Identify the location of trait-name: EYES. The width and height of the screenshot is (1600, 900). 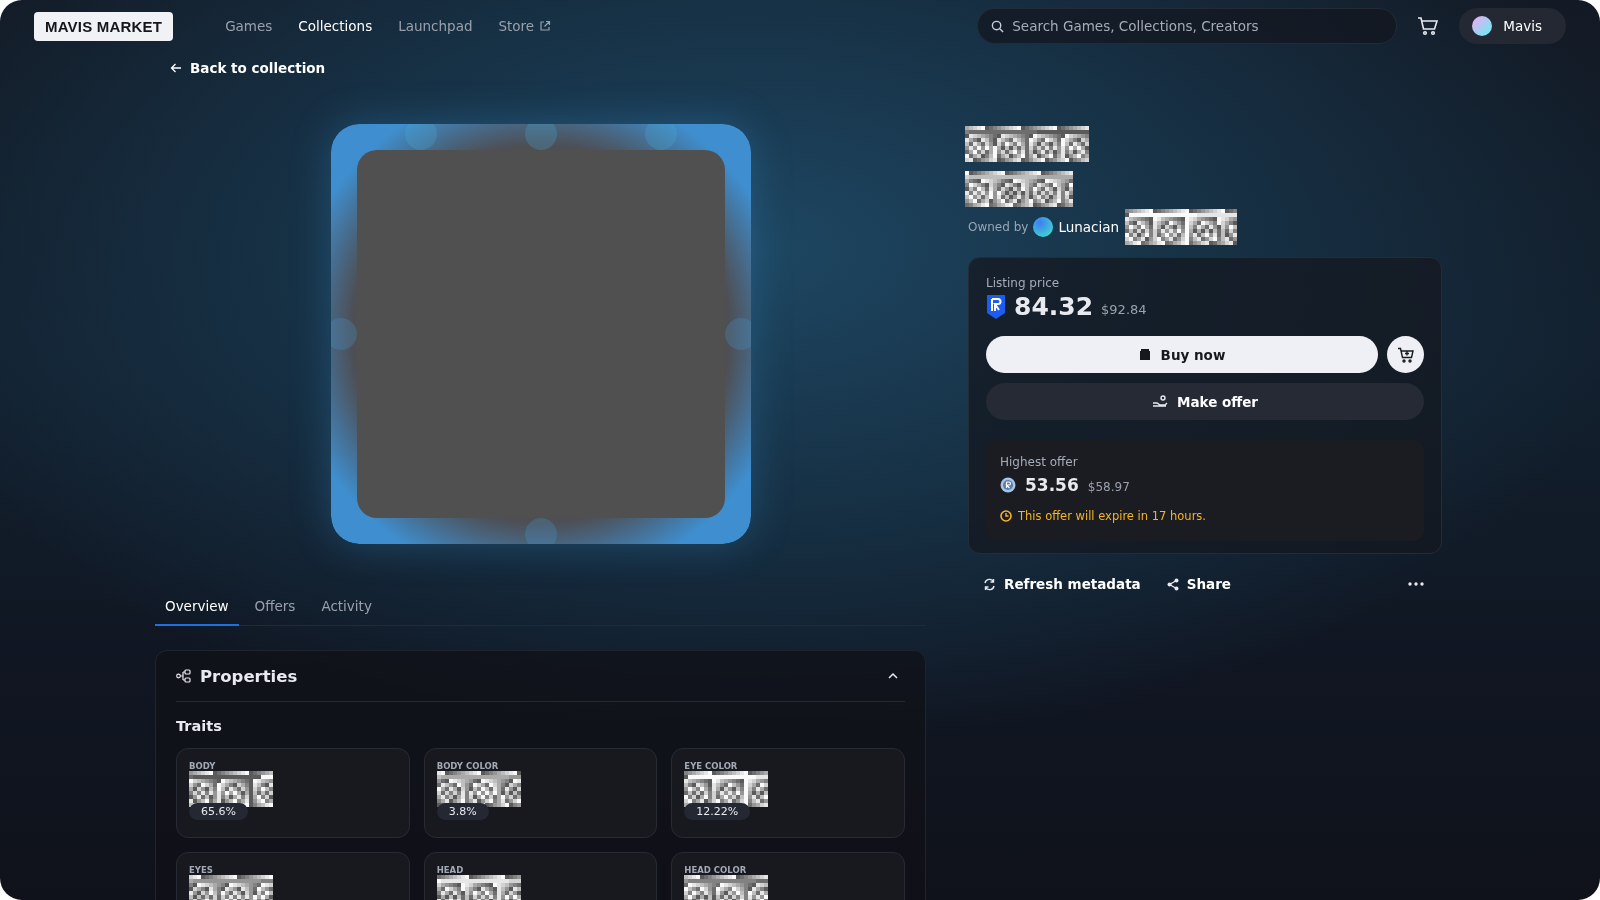
(201, 870).